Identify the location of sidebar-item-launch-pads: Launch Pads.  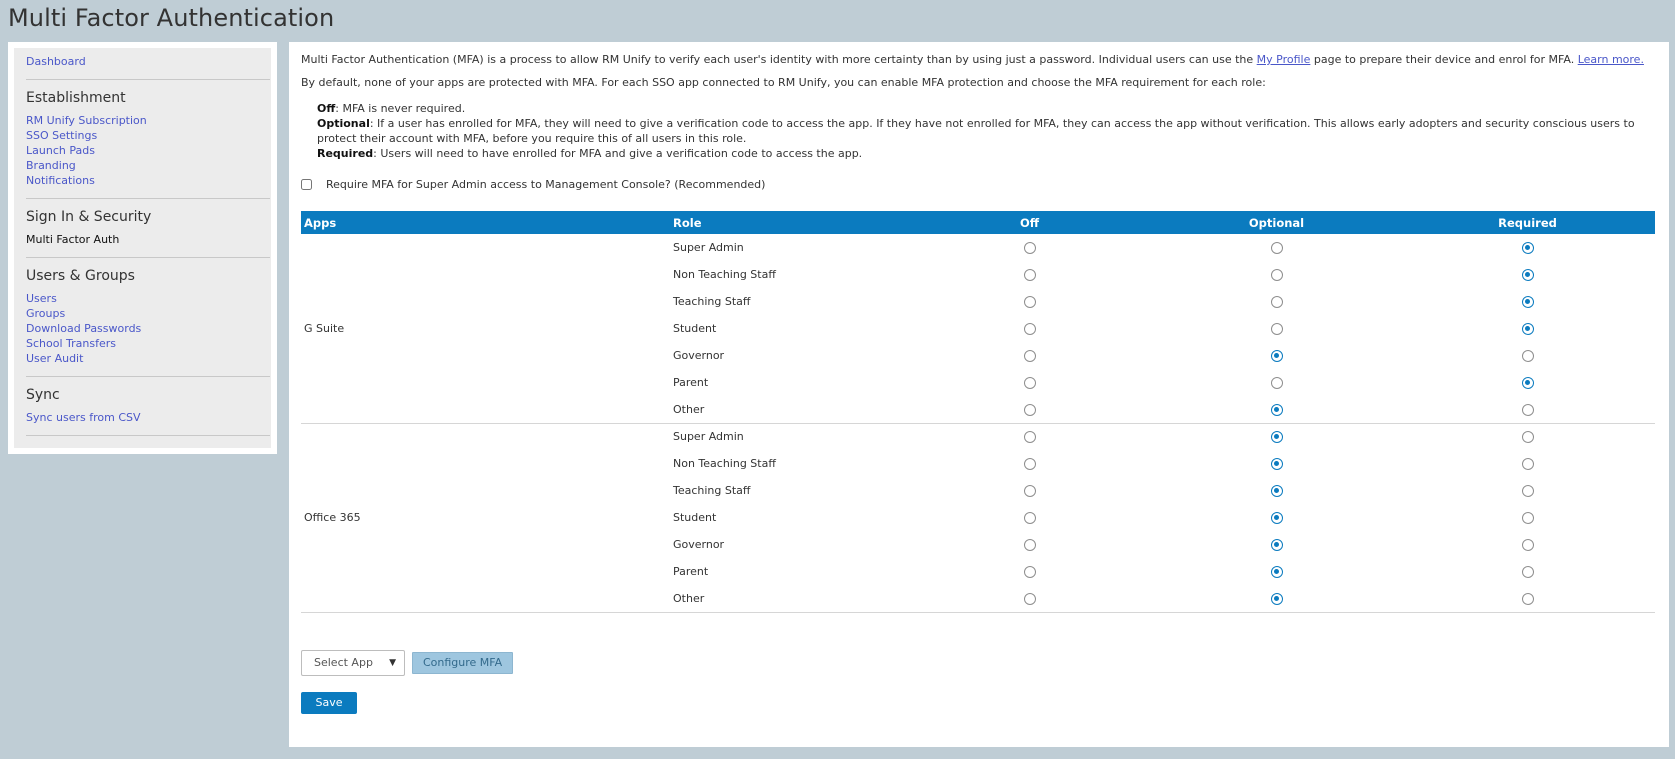
(142, 150).